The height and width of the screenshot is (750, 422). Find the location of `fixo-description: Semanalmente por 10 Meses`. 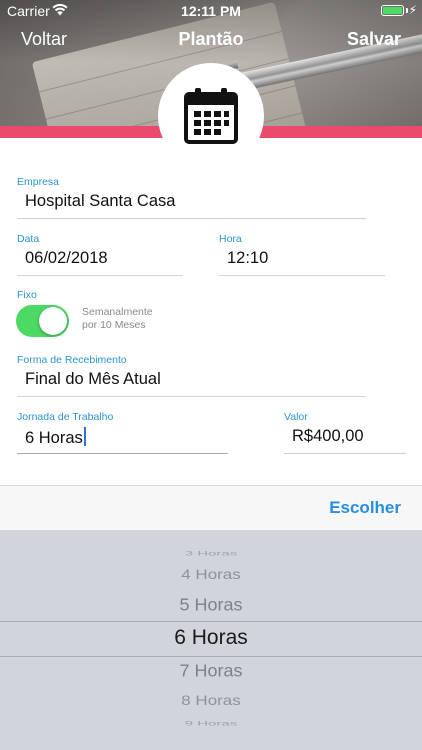

fixo-description: Semanalmente por 10 Meses is located at coordinates (117, 318).